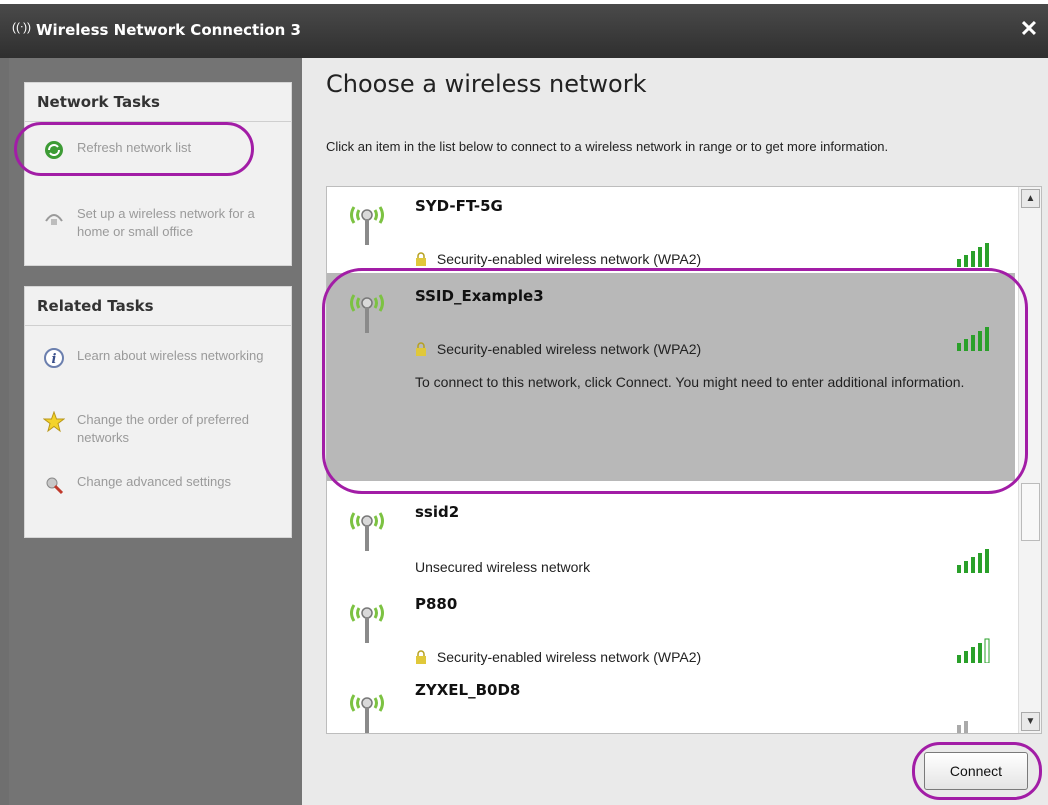  I want to click on network-item-ssid2: ssid2 Unsecured wireless network, so click(671, 535).